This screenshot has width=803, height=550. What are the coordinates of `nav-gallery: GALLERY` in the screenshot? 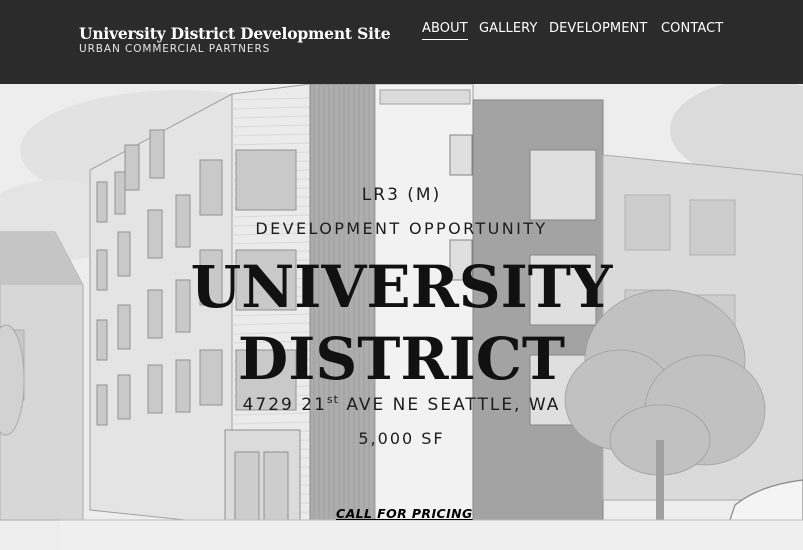 It's located at (508, 28).